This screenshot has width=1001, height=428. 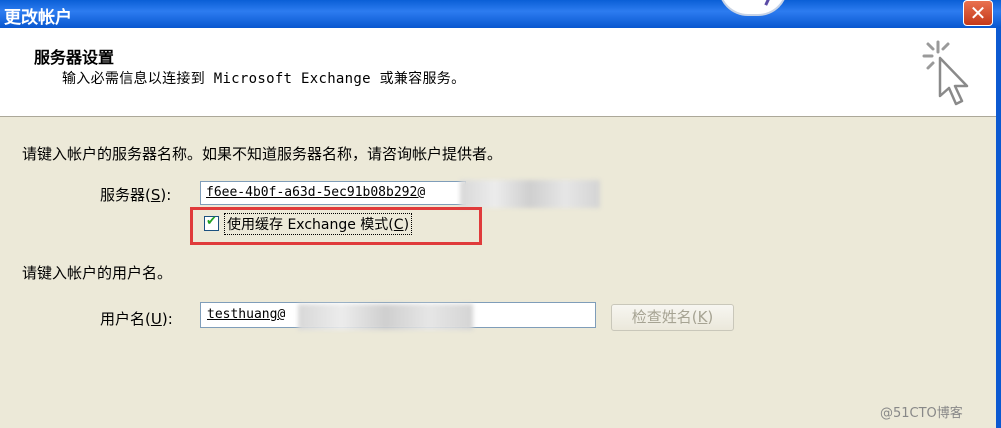 What do you see at coordinates (672, 317) in the screenshot?
I see `check-name-button: 检查姓名(K)` at bounding box center [672, 317].